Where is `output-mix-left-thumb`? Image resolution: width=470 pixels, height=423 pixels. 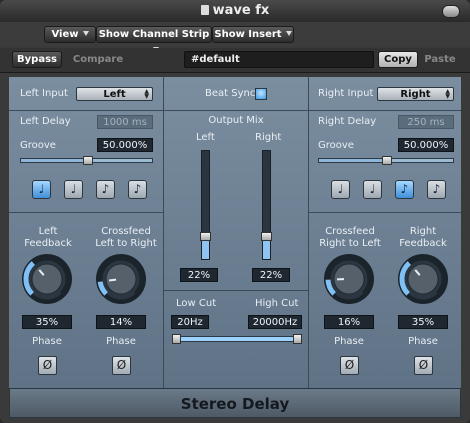
output-mix-left-thumb is located at coordinates (205, 236).